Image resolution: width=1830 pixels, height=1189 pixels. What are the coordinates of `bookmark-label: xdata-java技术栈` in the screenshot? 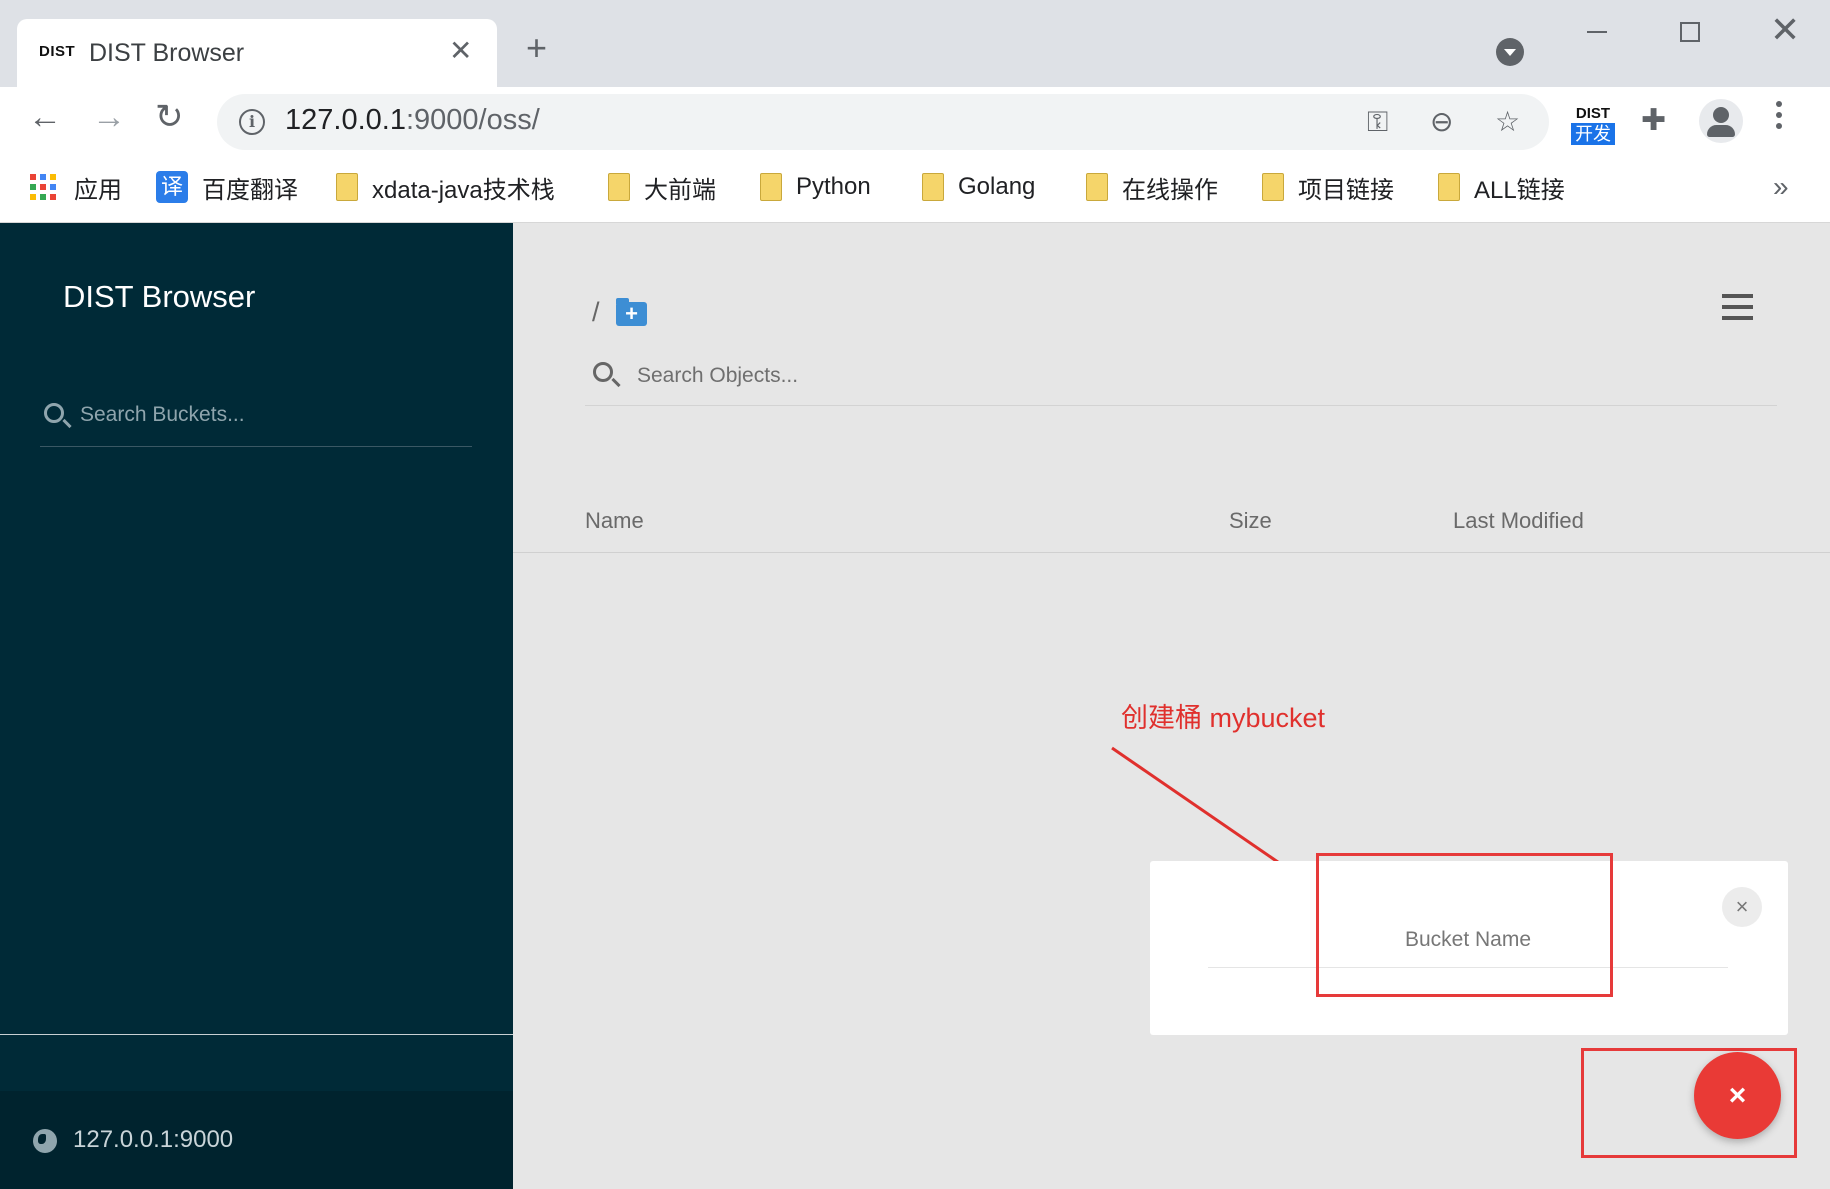 It's located at (463, 190).